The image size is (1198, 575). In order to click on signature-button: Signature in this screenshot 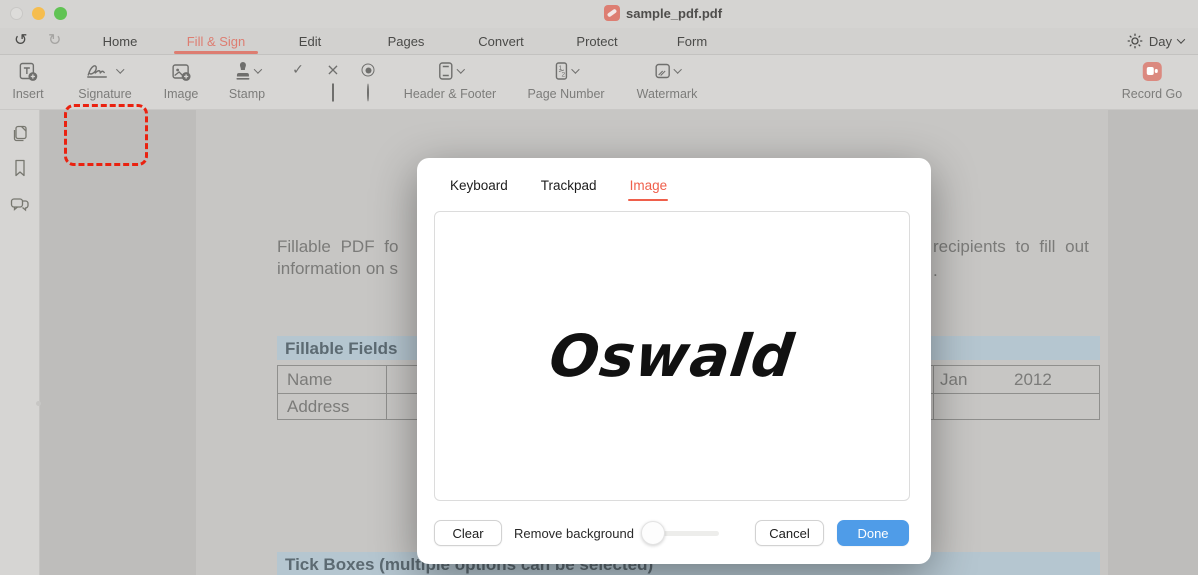, I will do `click(105, 82)`.